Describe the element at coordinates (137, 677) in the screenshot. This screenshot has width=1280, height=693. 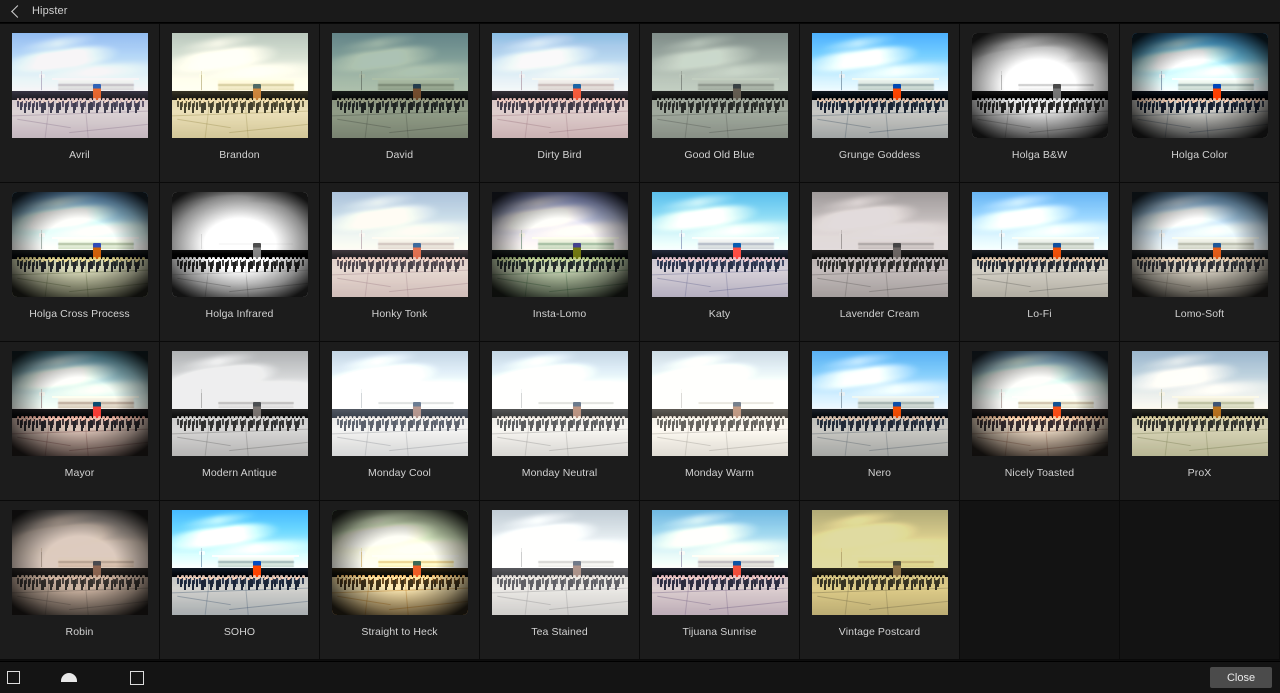
I see `nav-recents-square-icon` at that location.